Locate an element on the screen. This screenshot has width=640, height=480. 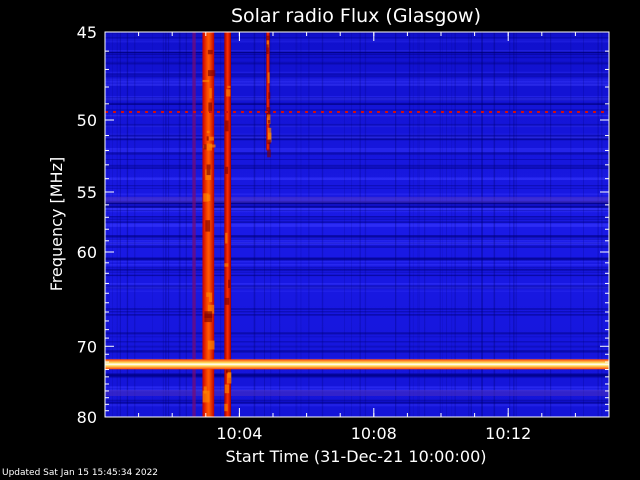
y-tick-label: 50 is located at coordinates (87, 120).